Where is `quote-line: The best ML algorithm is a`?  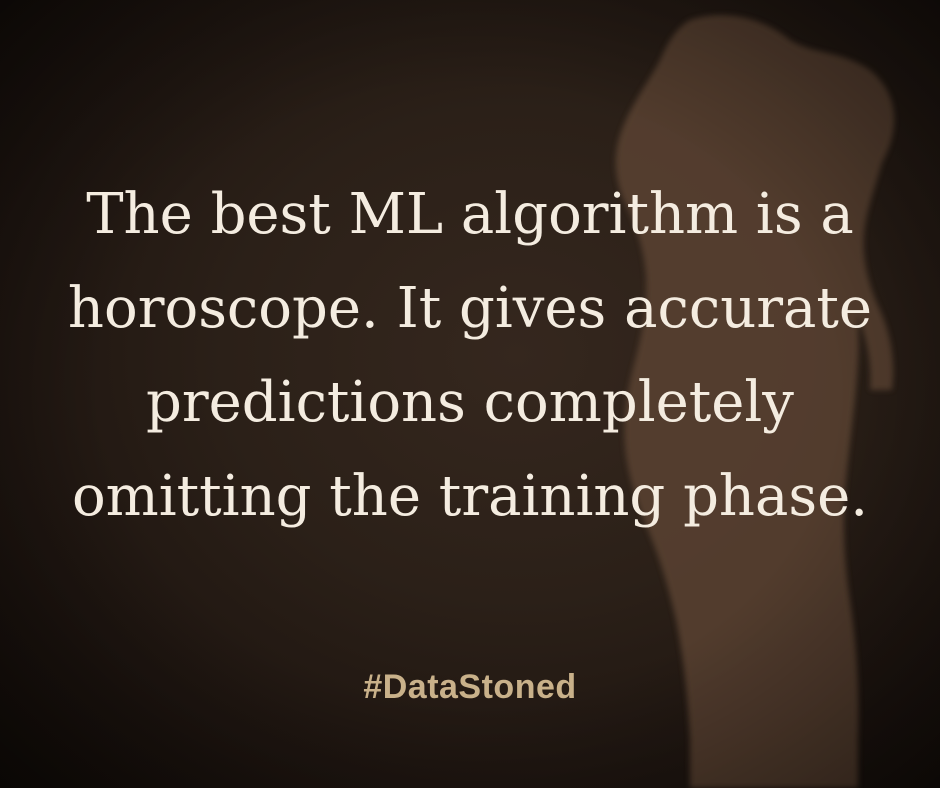 quote-line: The best ML algorithm is a is located at coordinates (470, 214).